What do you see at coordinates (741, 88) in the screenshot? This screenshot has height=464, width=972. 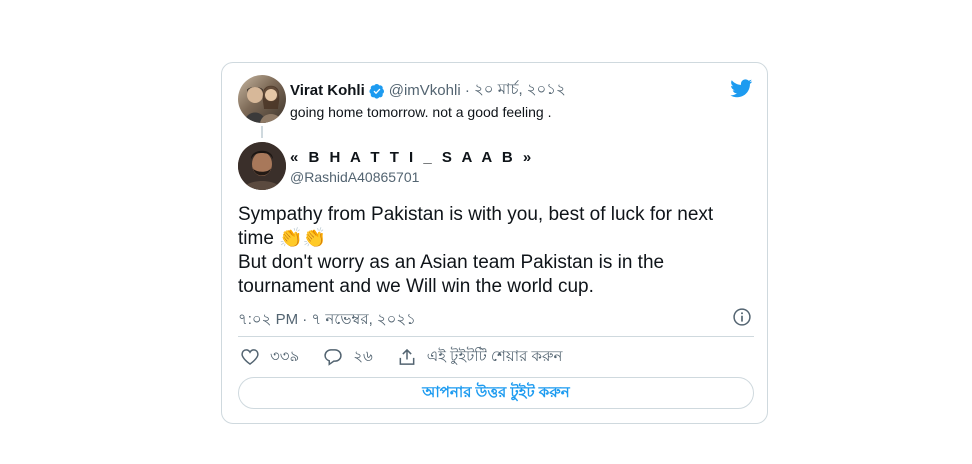 I see `twitter-bird-icon` at bounding box center [741, 88].